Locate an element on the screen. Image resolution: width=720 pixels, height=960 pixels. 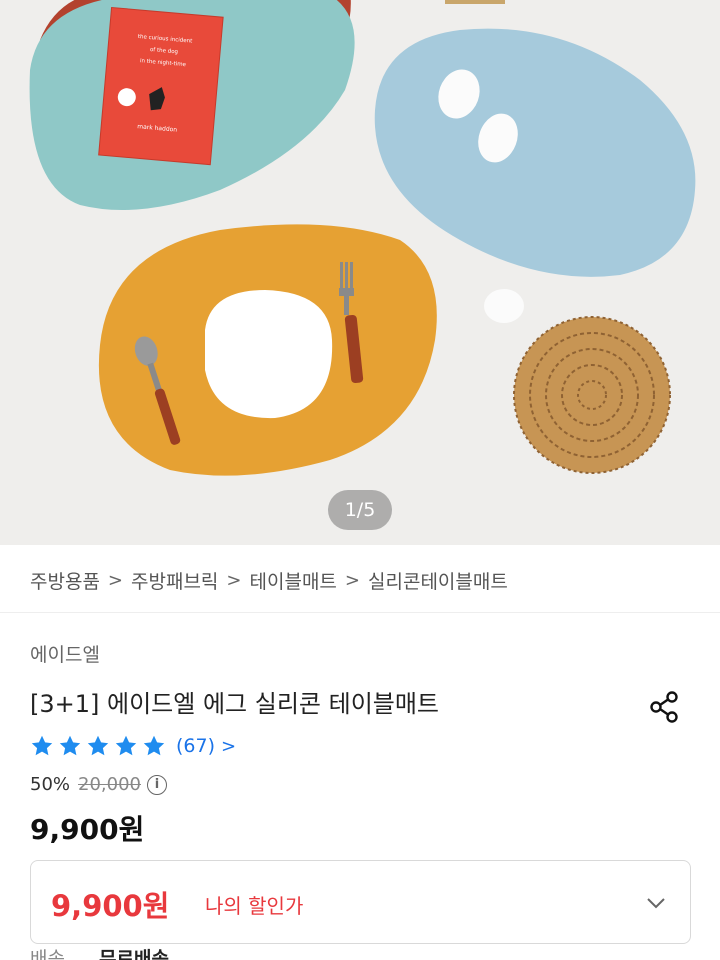
discount-rate: 50% is located at coordinates (50, 784).